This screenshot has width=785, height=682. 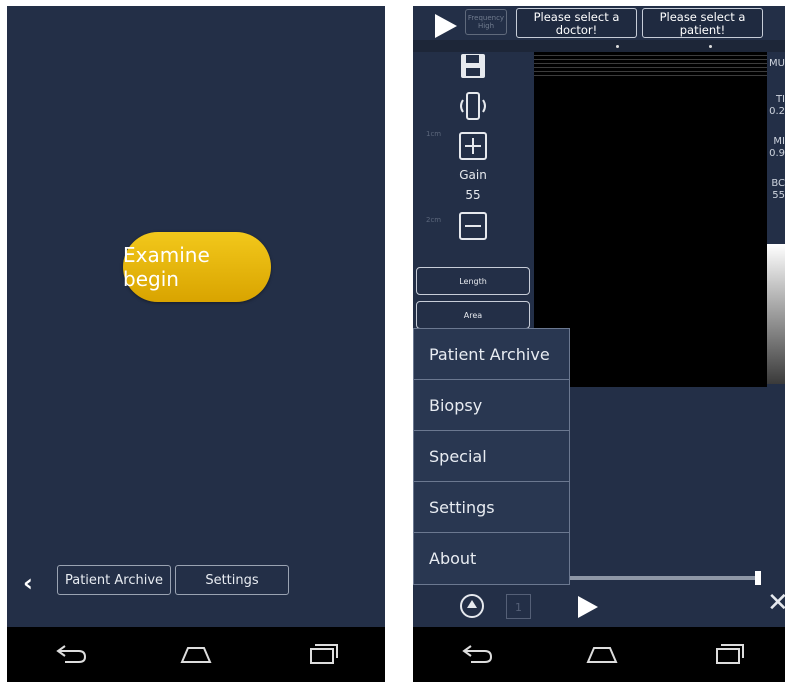 I want to click on chevron-left-icon: ‹, so click(x=28, y=583).